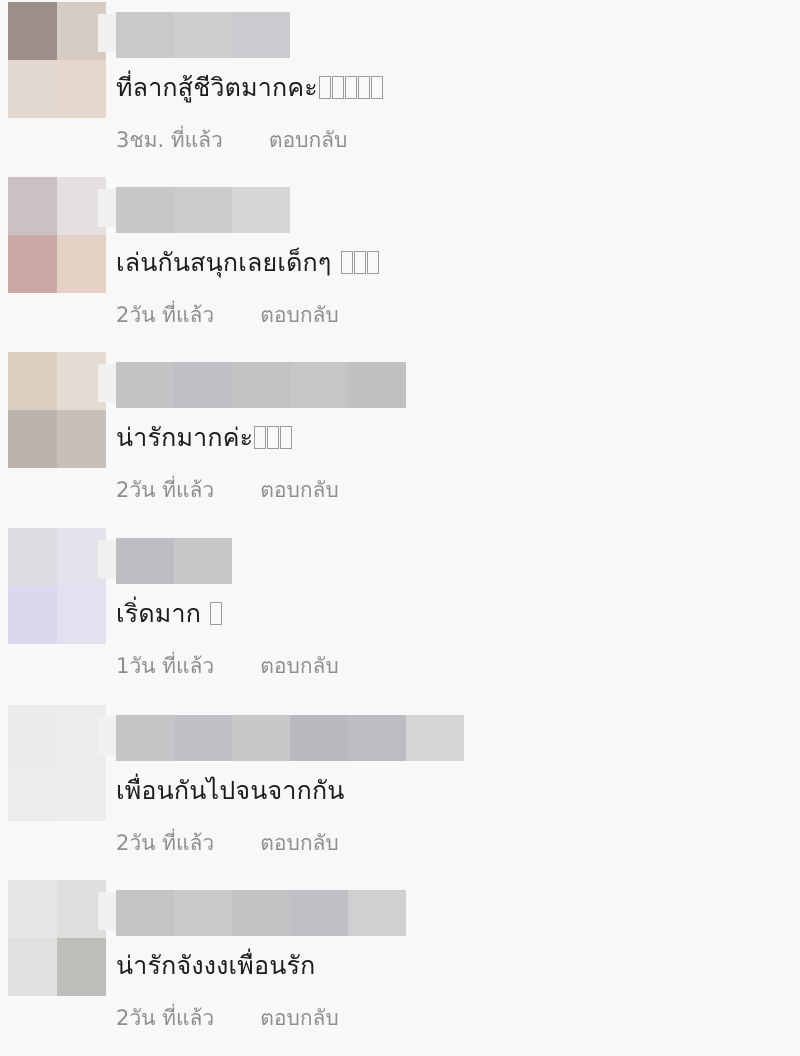  Describe the element at coordinates (227, 666) in the screenshot. I see `comment-meta: 1วัน ที่แล้ว ตอบกลับ` at that location.